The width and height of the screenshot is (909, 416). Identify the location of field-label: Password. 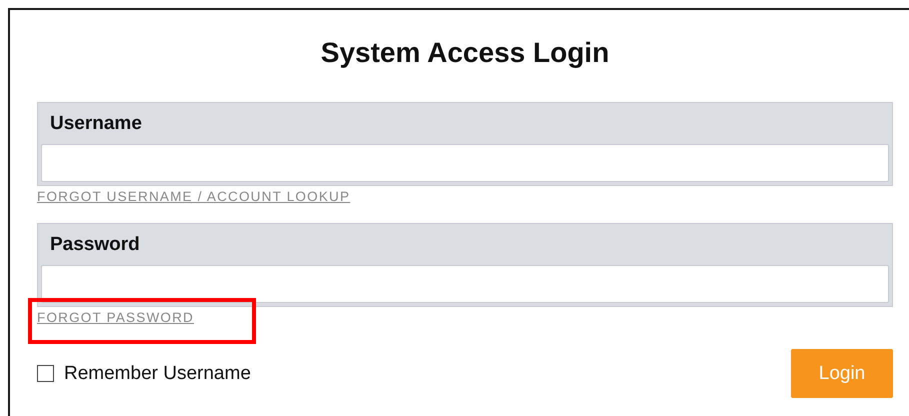
(95, 245).